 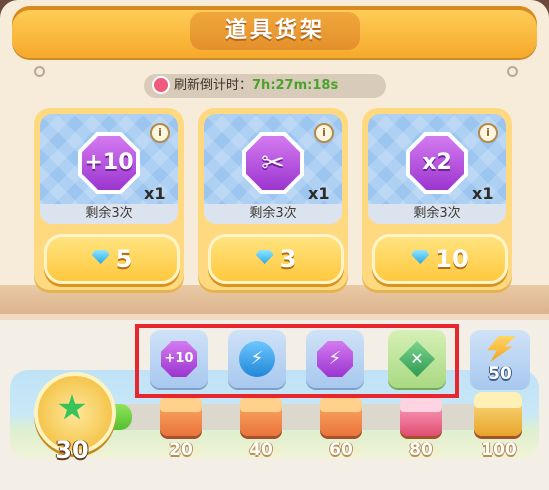 I want to click on scissors-booster-icon: ✂, so click(x=273, y=163).